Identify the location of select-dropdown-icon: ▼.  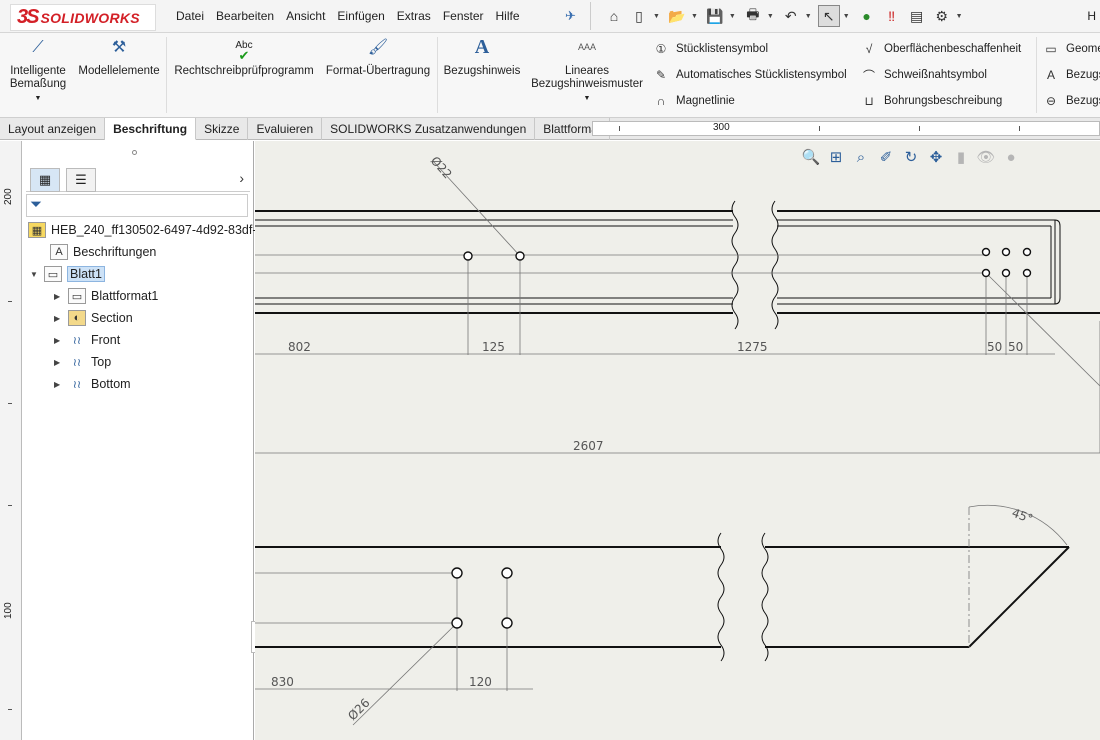
(846, 16).